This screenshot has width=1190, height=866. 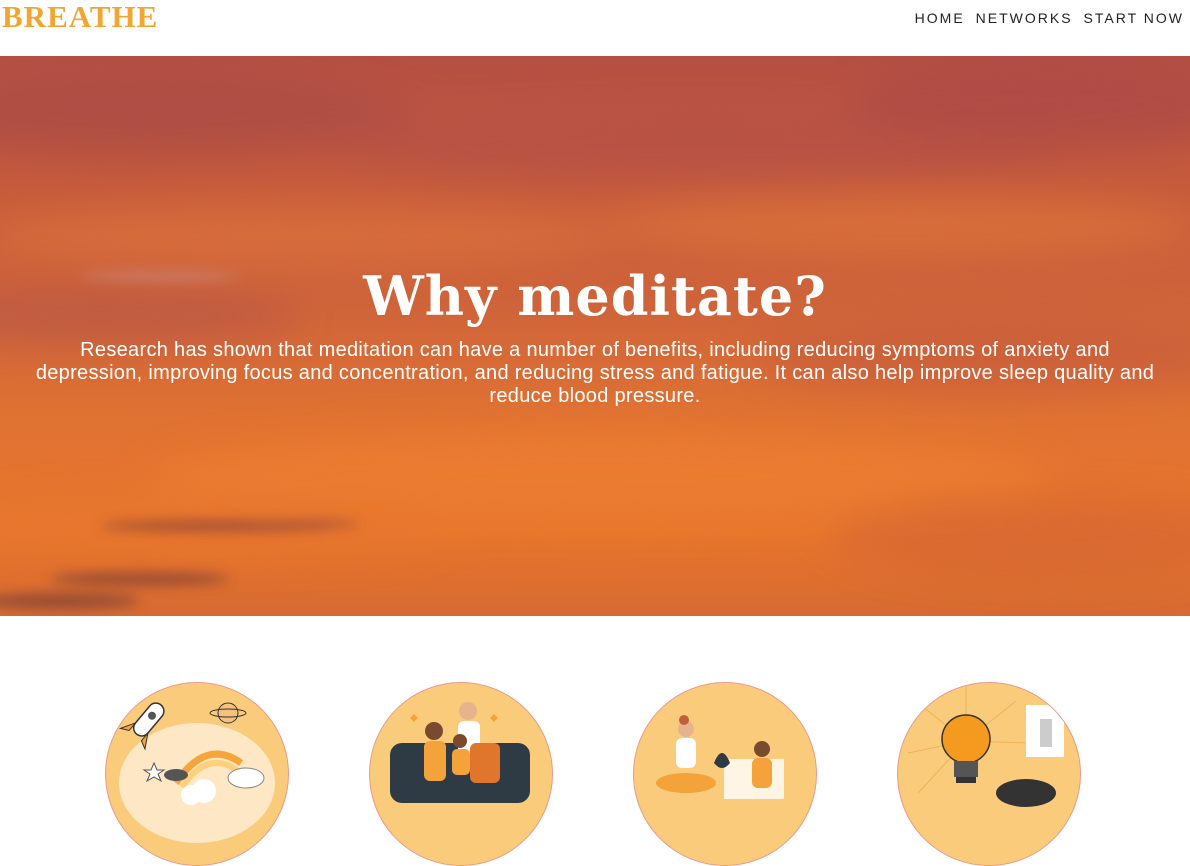 I want to click on family-on-couch-illustration, so click(x=461, y=774).